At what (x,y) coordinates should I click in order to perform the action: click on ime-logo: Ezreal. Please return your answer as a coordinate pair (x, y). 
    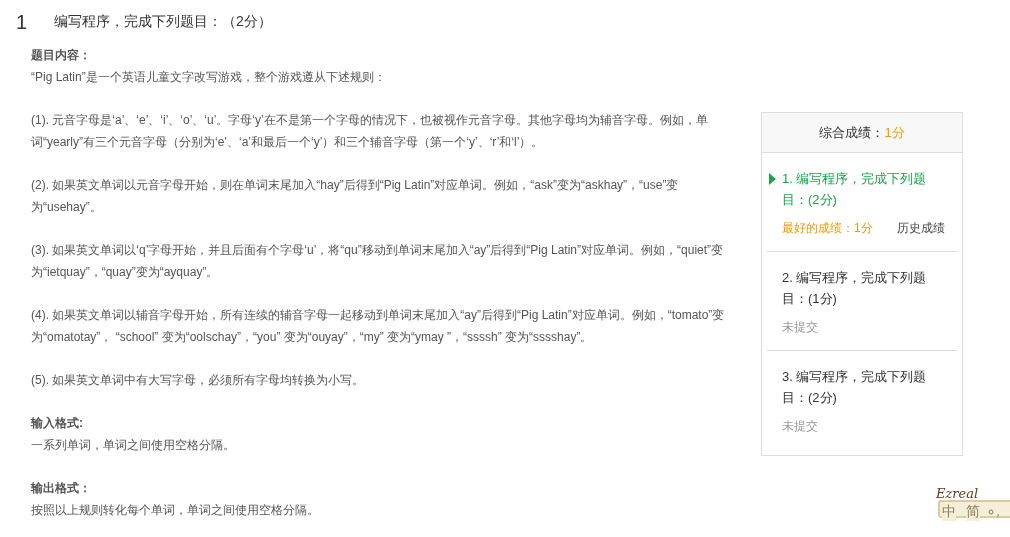
    Looking at the image, I should click on (957, 493).